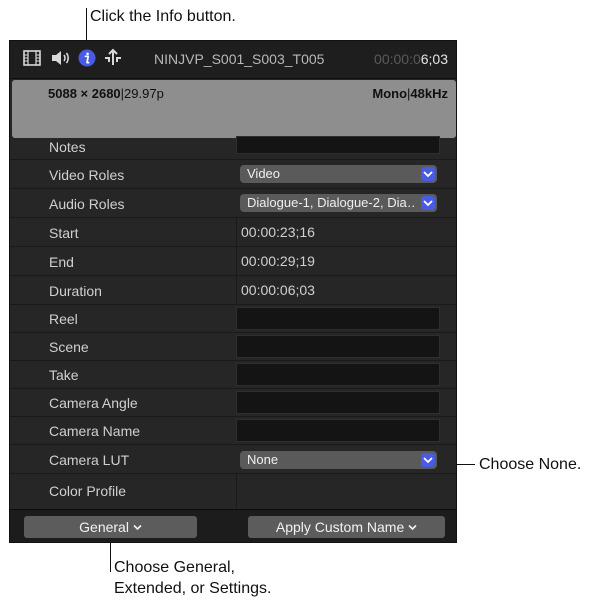 The width and height of the screenshot is (600, 607). What do you see at coordinates (233, 525) in the screenshot?
I see `inspector-footer: General Apply Custom Name` at bounding box center [233, 525].